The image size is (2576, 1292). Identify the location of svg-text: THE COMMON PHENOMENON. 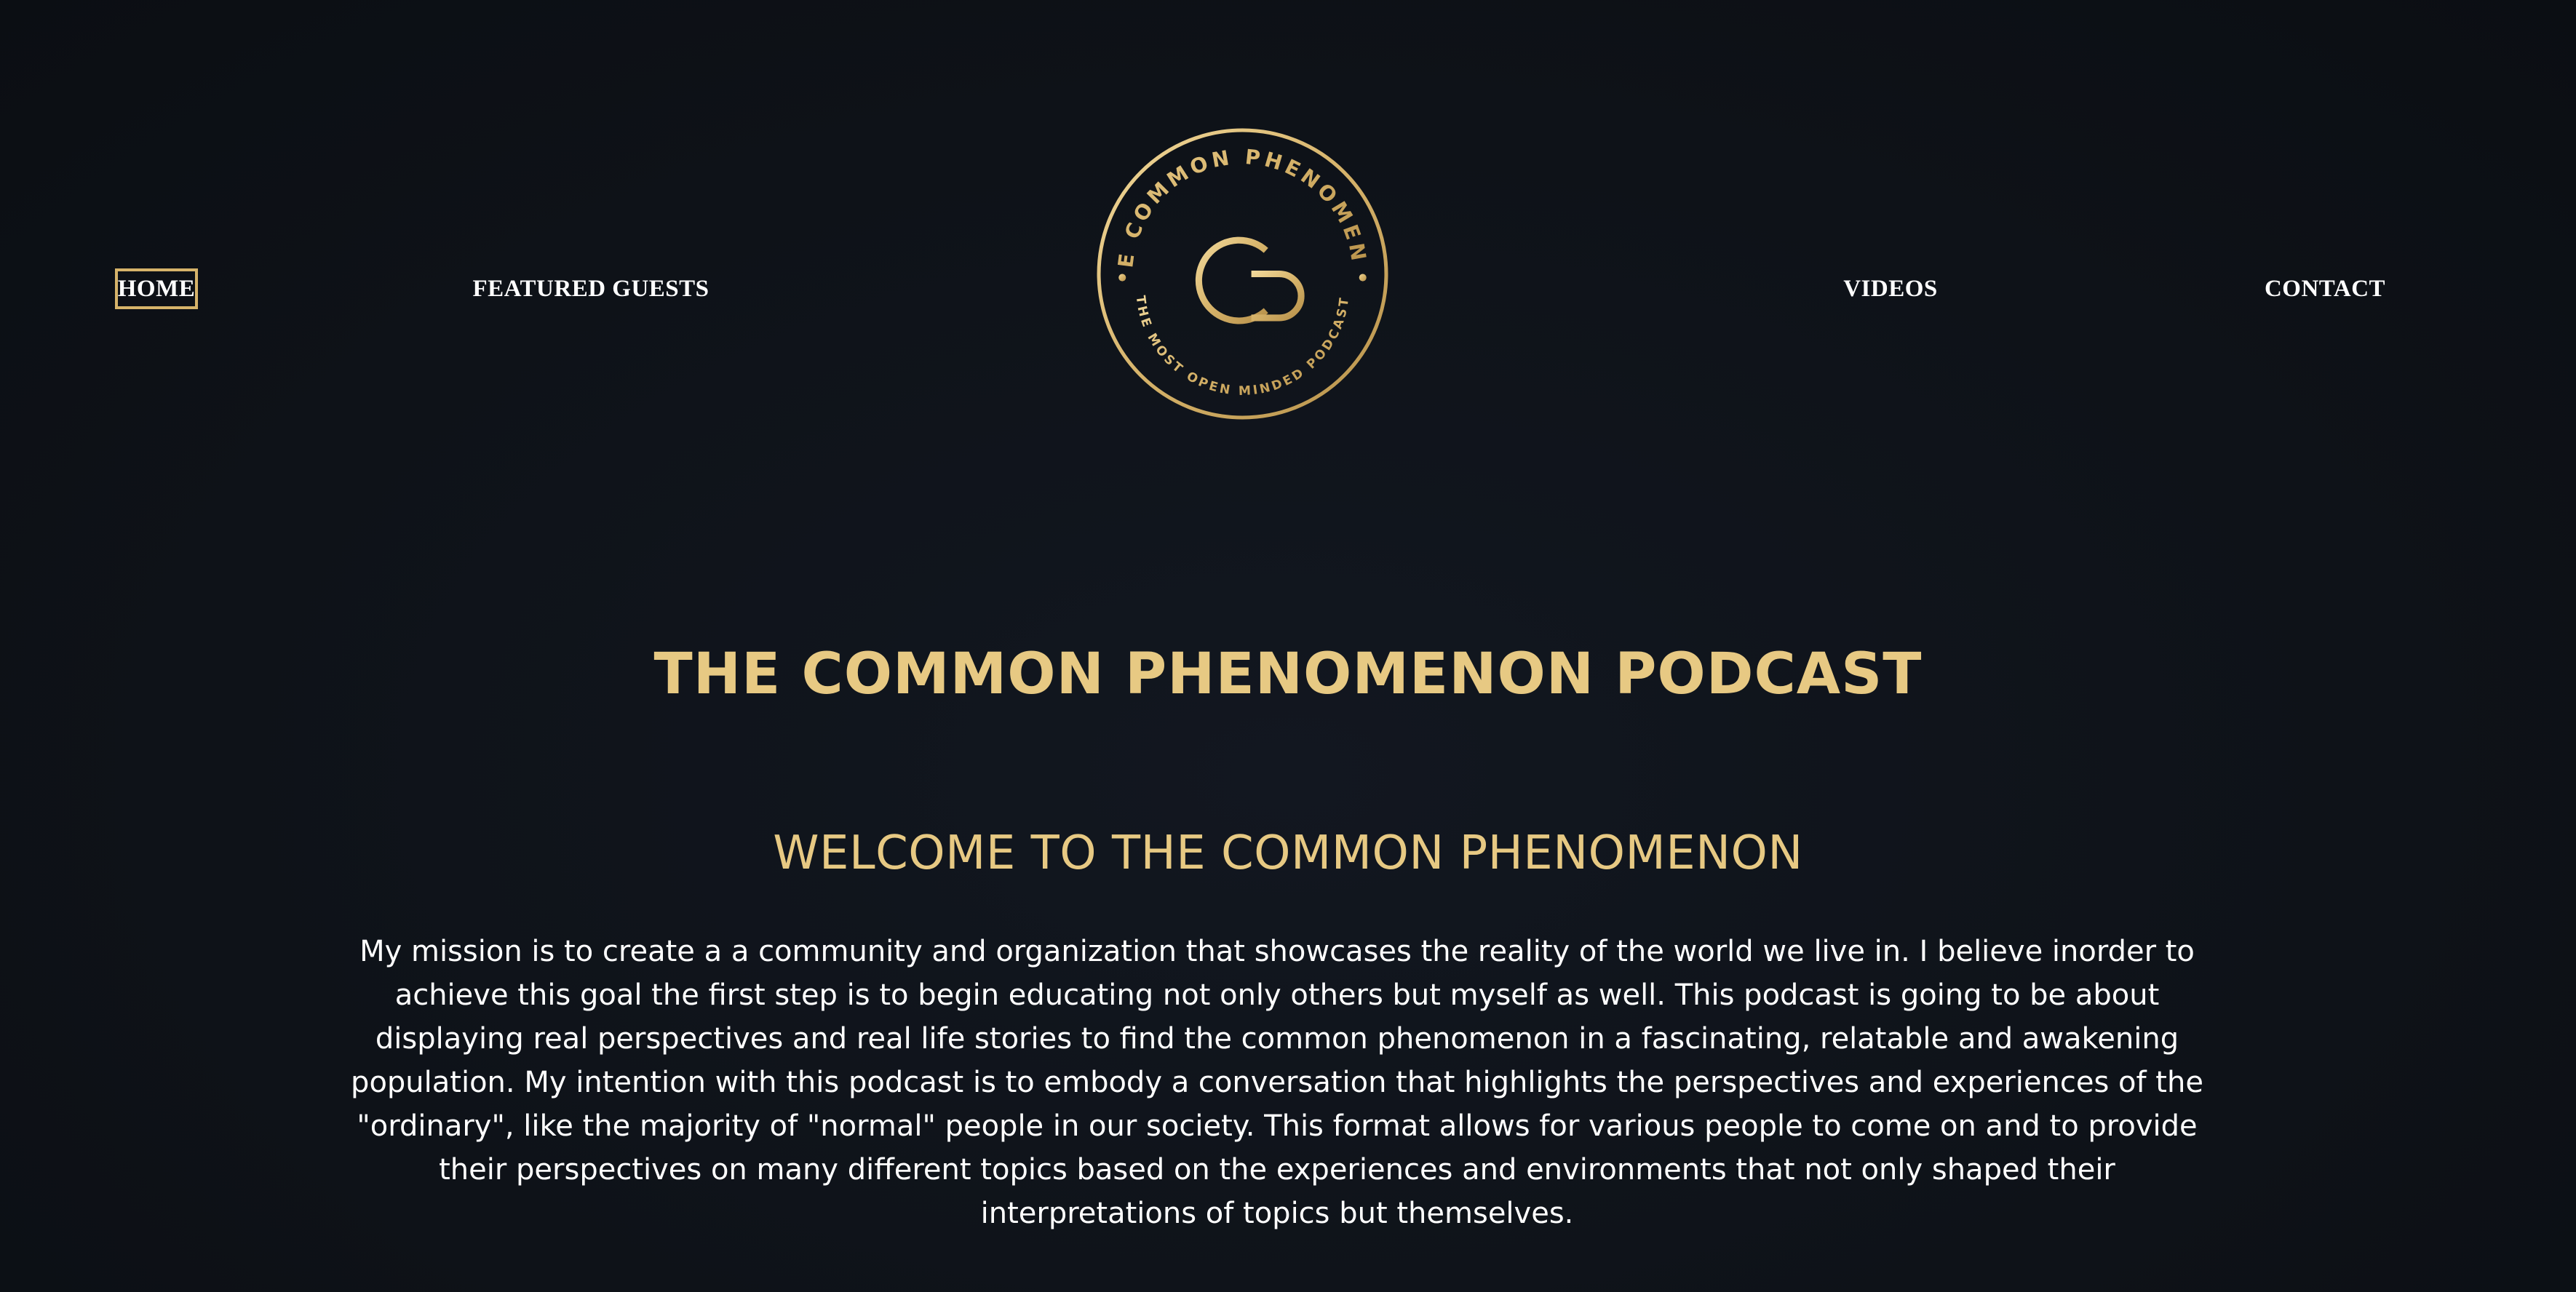
(1233, 198).